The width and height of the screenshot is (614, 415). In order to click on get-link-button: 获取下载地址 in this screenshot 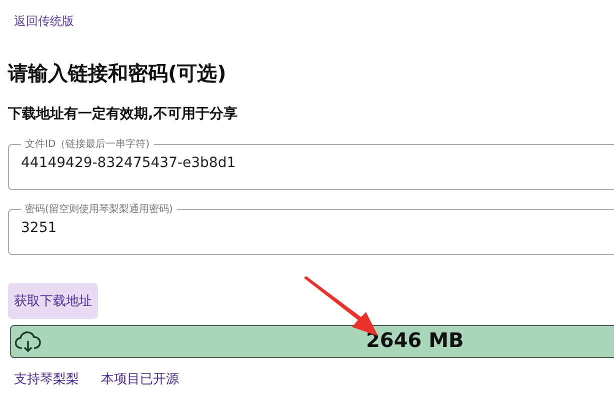, I will do `click(53, 301)`.